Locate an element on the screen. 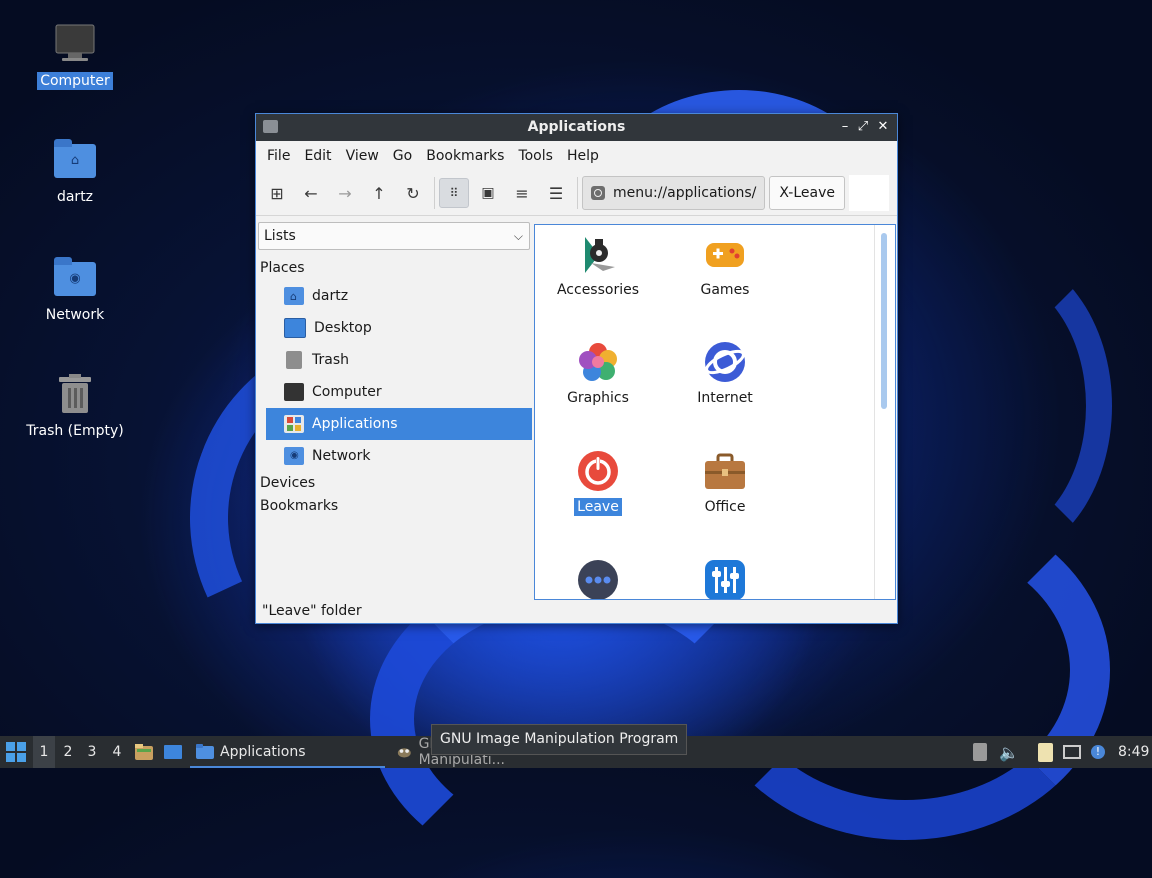 The height and width of the screenshot is (878, 1152). folder-item-office: Office is located at coordinates (725, 483).